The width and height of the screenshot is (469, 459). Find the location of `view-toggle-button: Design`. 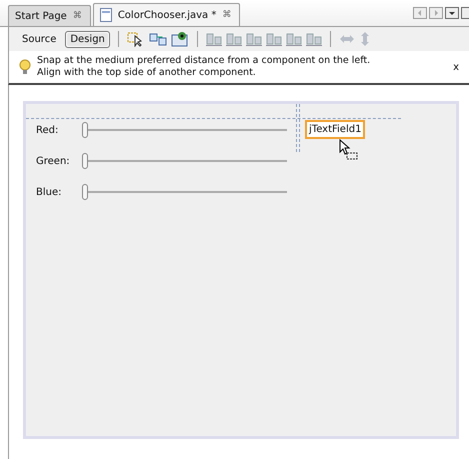

view-toggle-button: Design is located at coordinates (87, 39).